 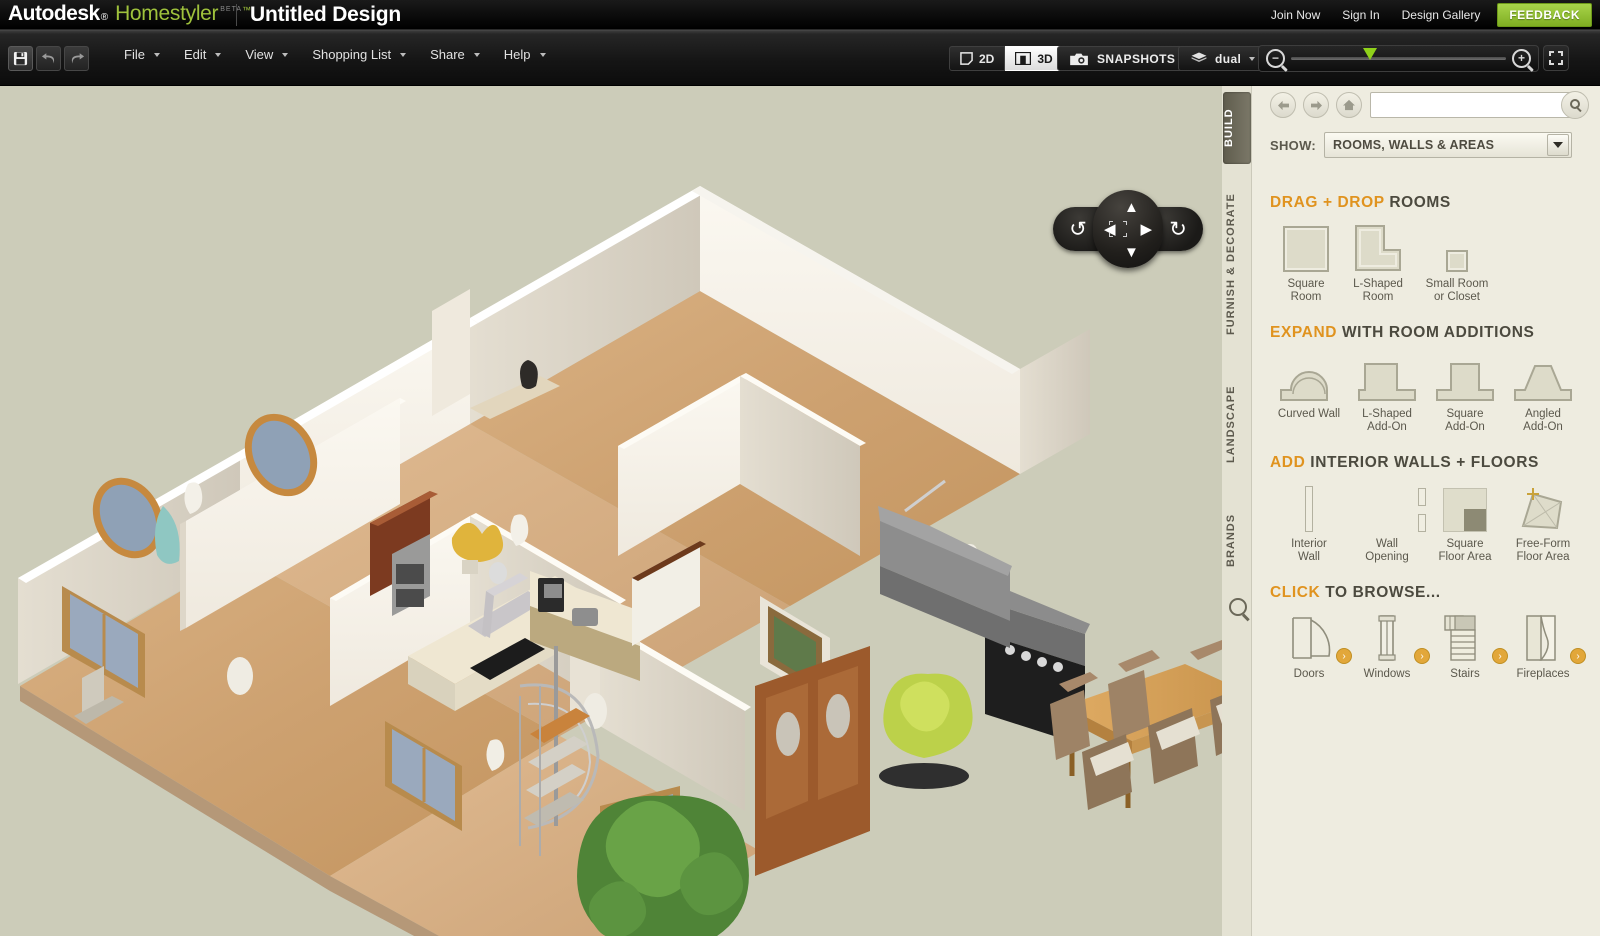 What do you see at coordinates (585, 617) in the screenshot?
I see `toaster` at bounding box center [585, 617].